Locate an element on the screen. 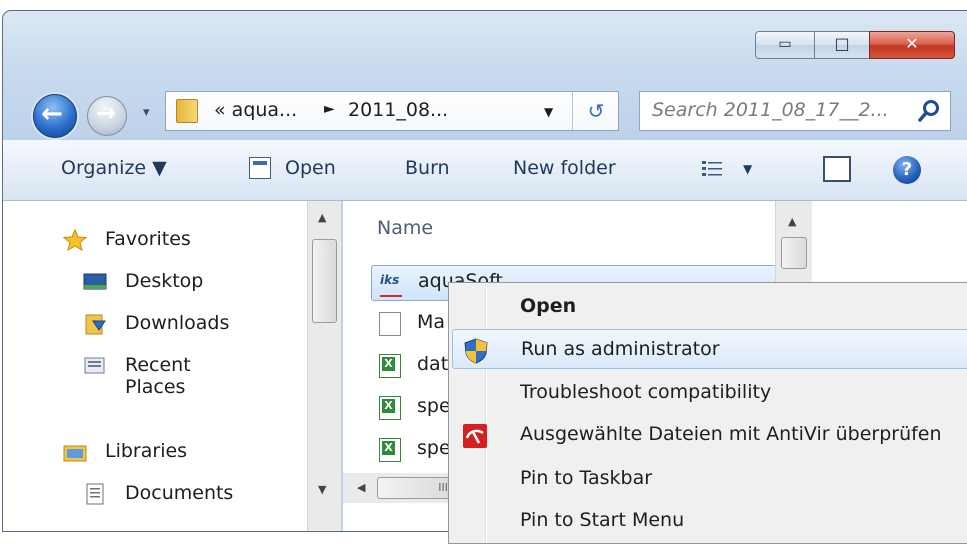 The width and height of the screenshot is (967, 544). file-name: Ma is located at coordinates (431, 322).